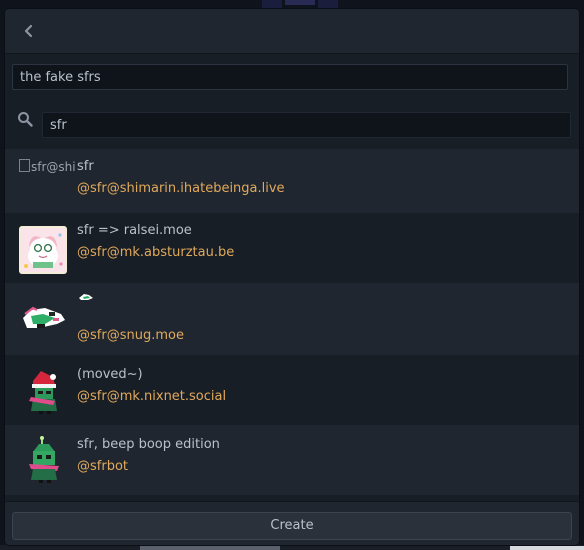  What do you see at coordinates (24, 165) in the screenshot?
I see `broken-image-icon` at bounding box center [24, 165].